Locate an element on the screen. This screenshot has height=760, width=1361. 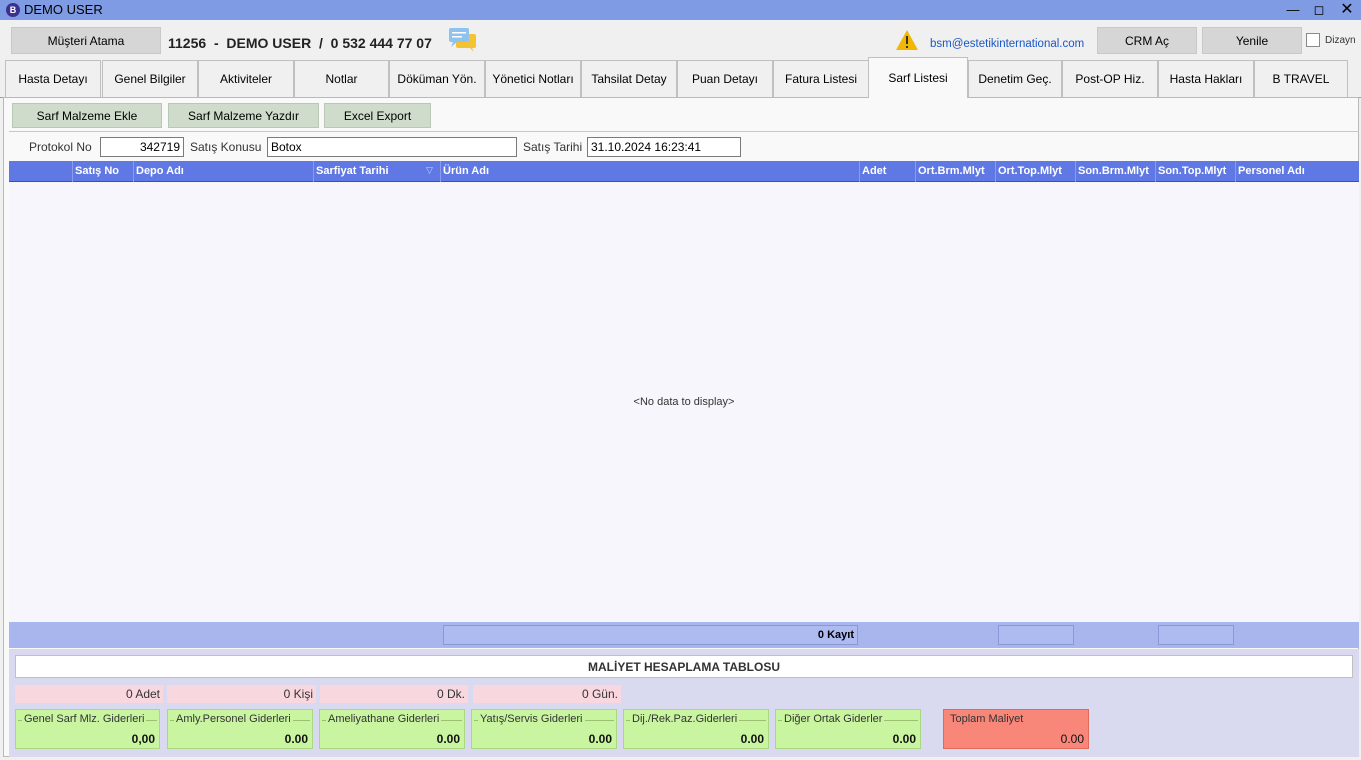
column-header-consumption-date: Sarfiyat Tarihi is located at coordinates (376, 171).